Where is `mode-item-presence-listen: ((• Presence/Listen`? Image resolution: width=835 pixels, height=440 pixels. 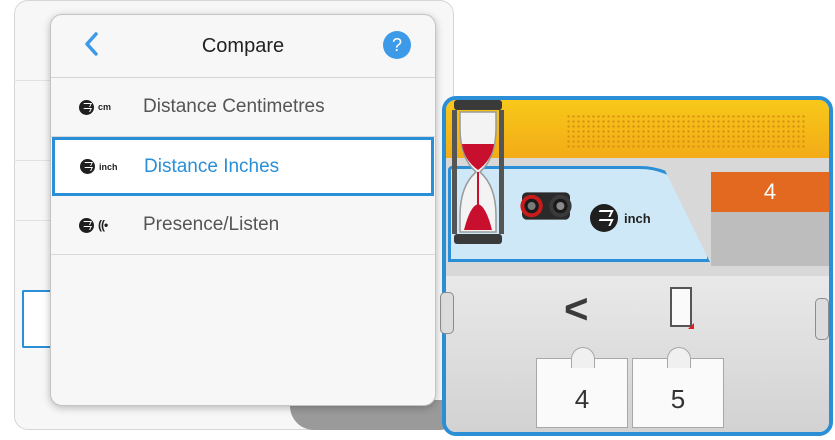
mode-item-presence-listen: ((• Presence/Listen is located at coordinates (243, 225).